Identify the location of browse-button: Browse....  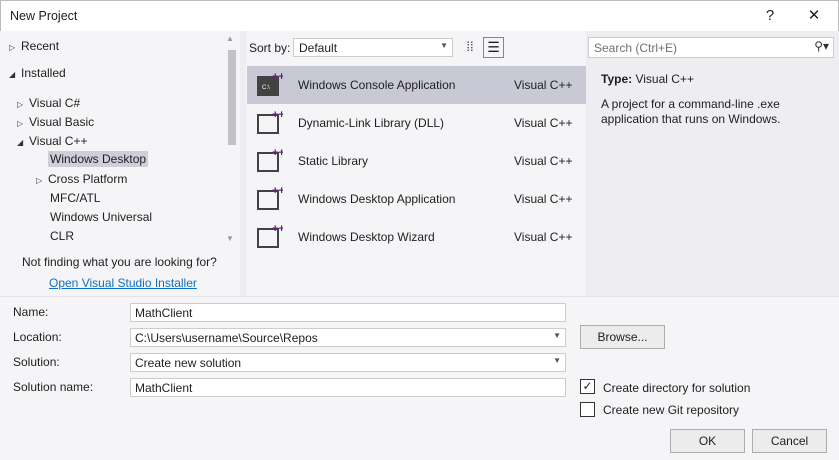
(622, 337).